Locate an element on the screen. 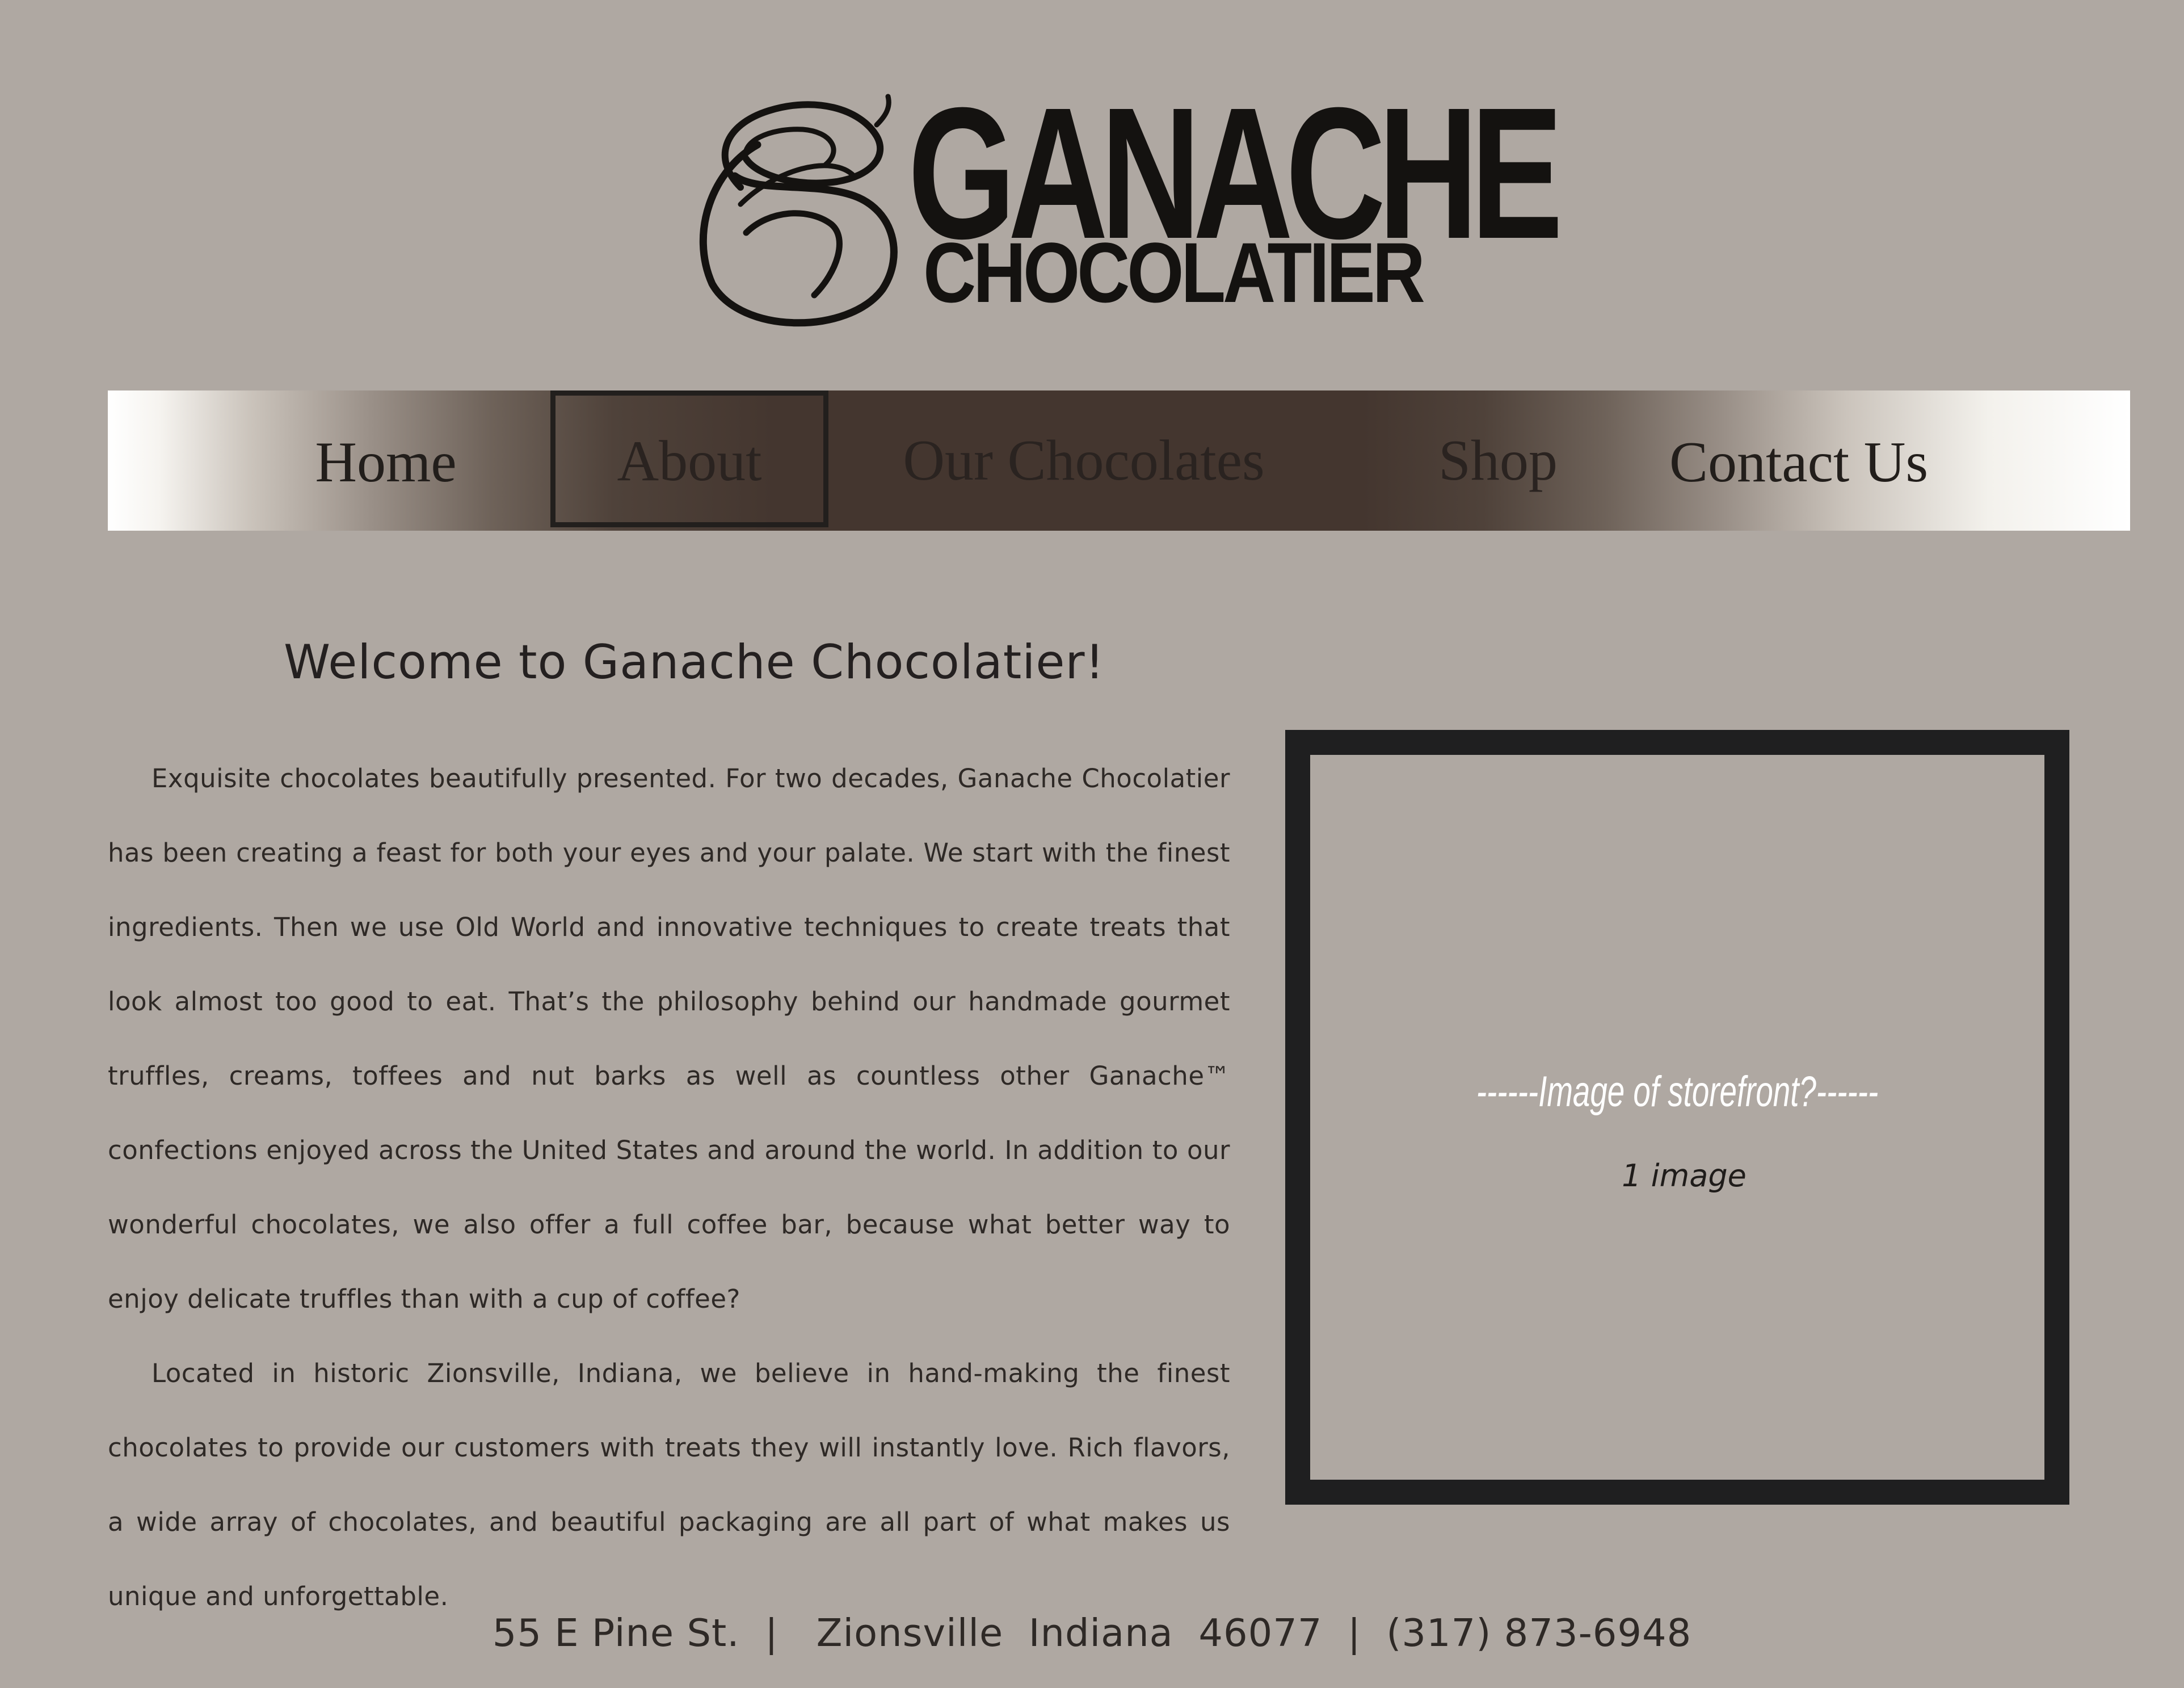 The width and height of the screenshot is (2184, 1688). nav-item-shop: Shop is located at coordinates (1498, 460).